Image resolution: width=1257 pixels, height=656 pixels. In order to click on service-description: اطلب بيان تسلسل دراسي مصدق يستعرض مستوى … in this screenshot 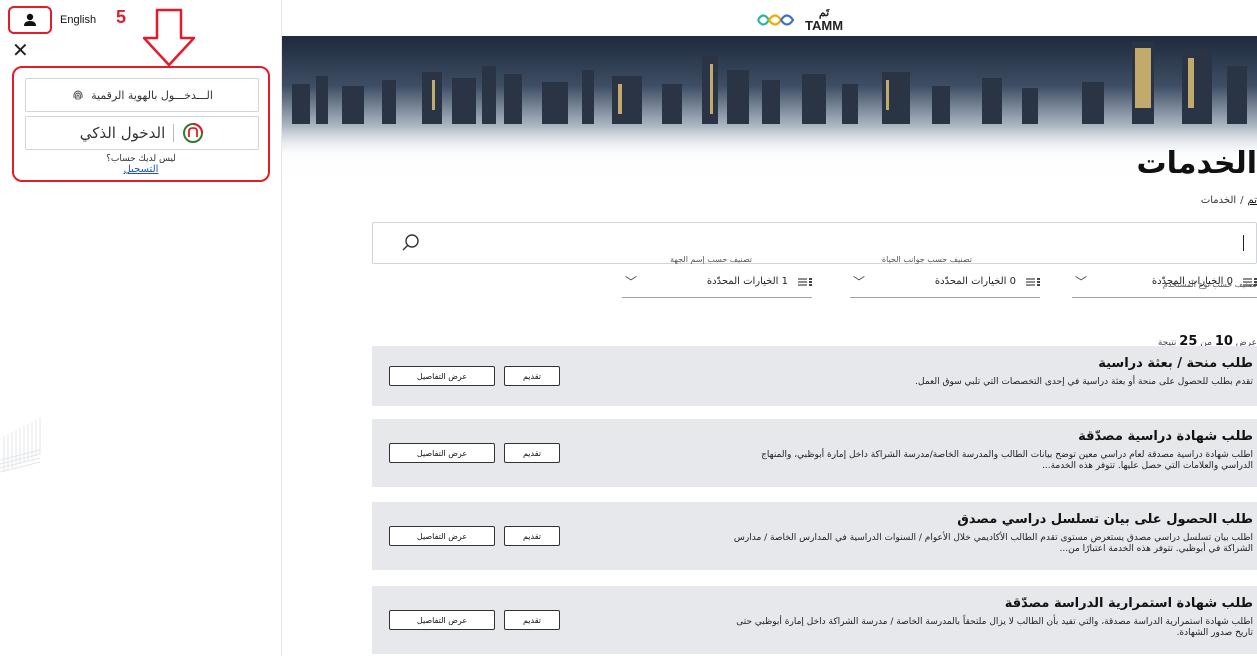, I will do `click(993, 543)`.